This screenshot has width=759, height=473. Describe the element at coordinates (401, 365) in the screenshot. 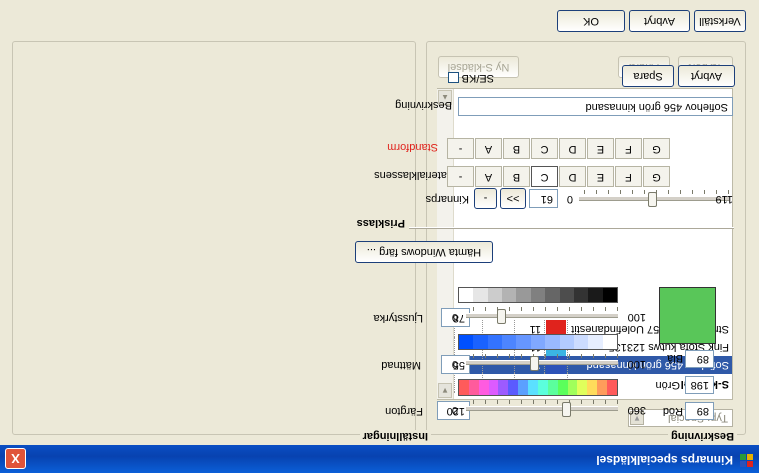

I see `saturation-label: Mättnad` at that location.